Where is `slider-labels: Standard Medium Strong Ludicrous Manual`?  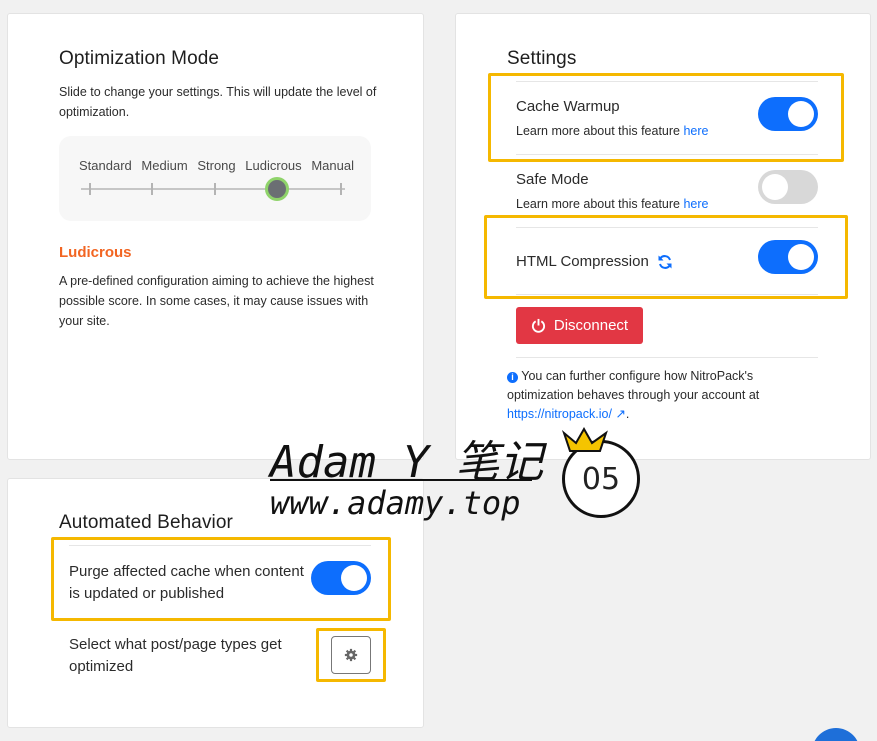 slider-labels: Standard Medium Strong Ludicrous Manual is located at coordinates (216, 165).